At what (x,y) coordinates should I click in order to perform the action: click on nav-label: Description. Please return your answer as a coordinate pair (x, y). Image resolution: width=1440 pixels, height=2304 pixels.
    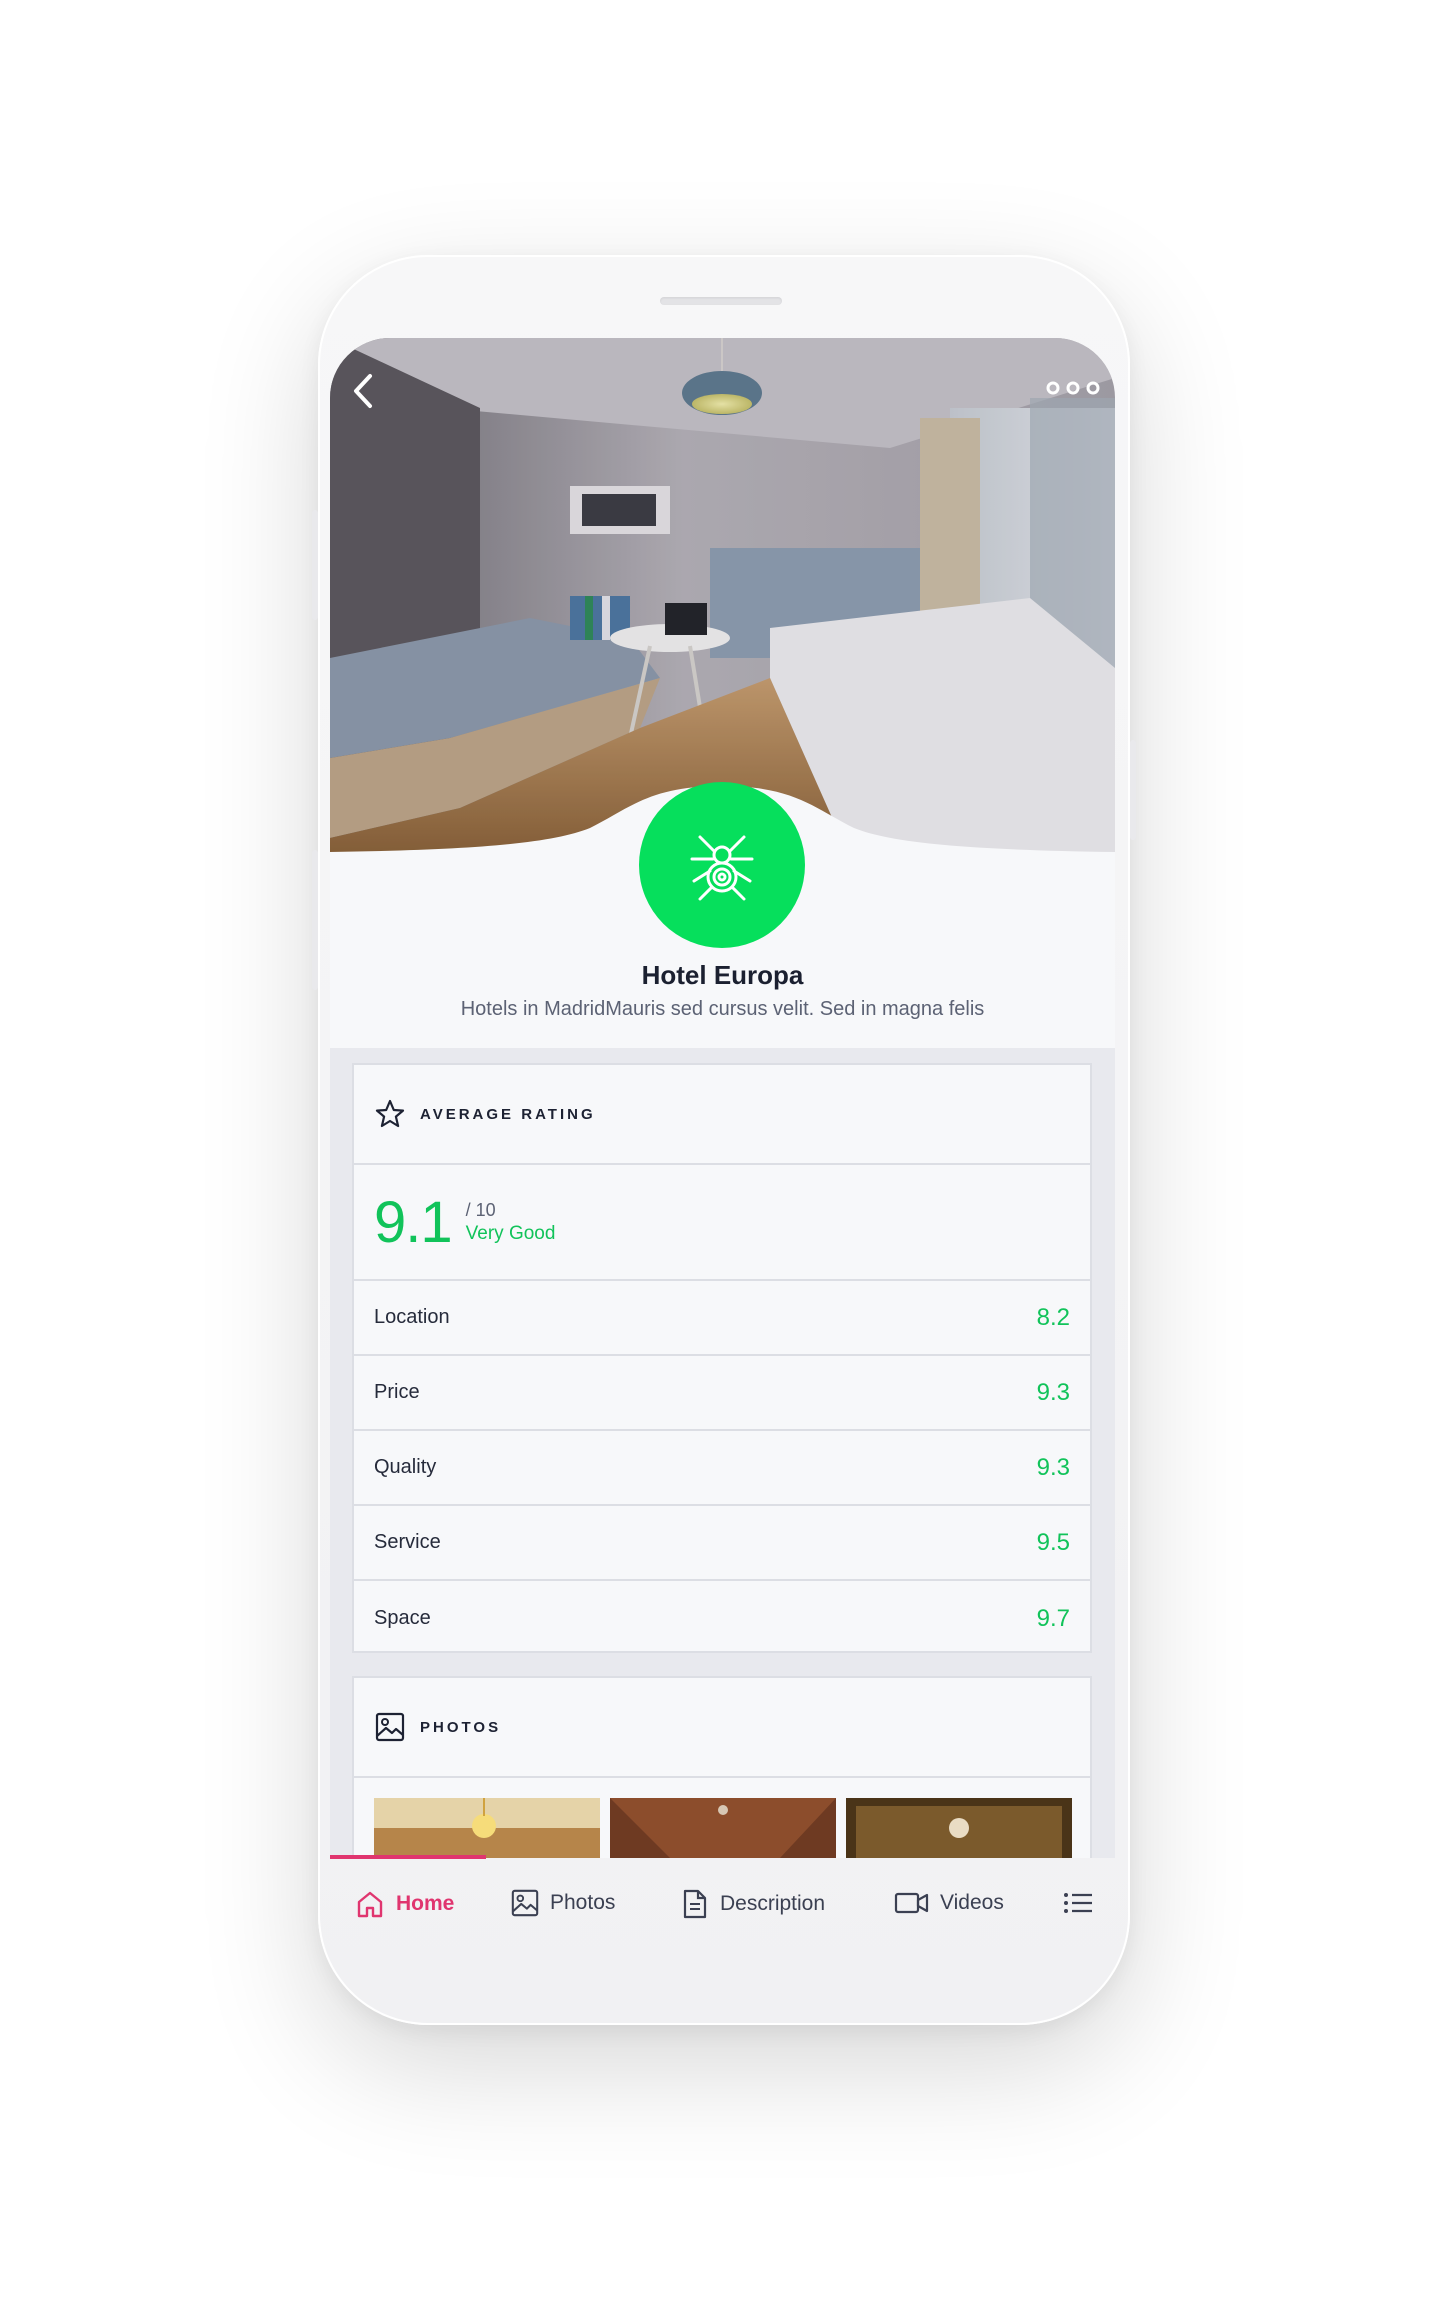
    Looking at the image, I should click on (773, 1903).